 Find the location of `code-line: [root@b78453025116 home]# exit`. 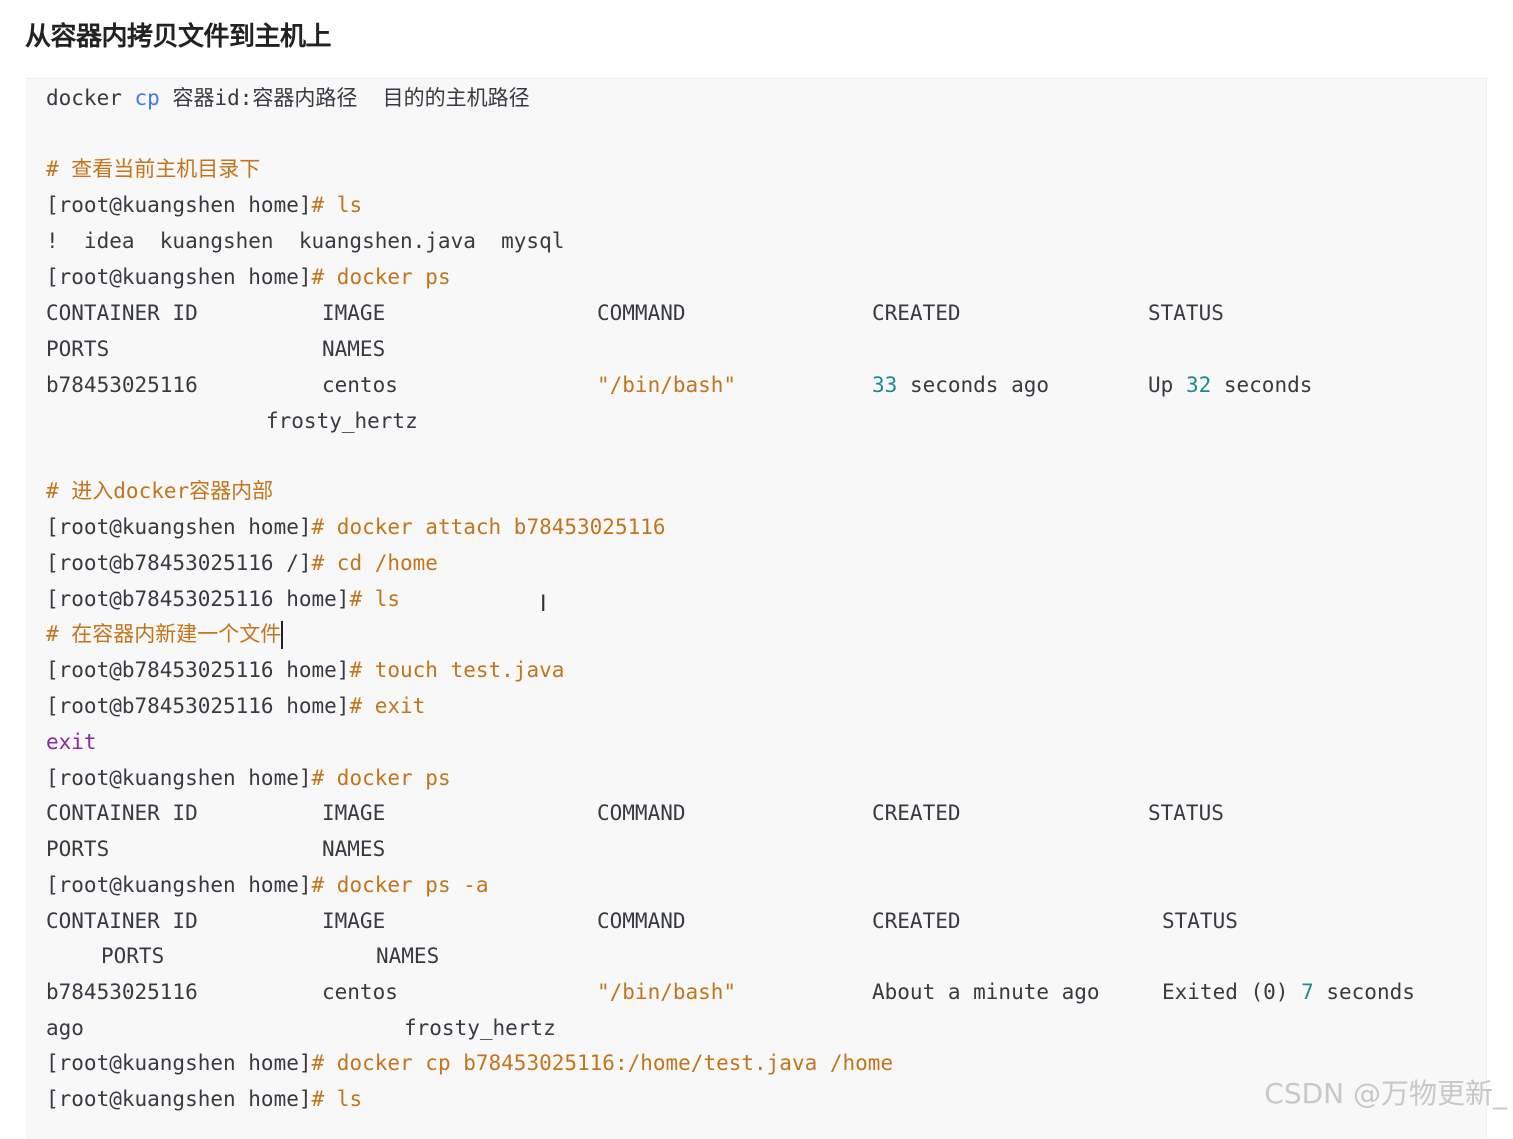

code-line: [root@b78453025116 home]# exit is located at coordinates (236, 706).